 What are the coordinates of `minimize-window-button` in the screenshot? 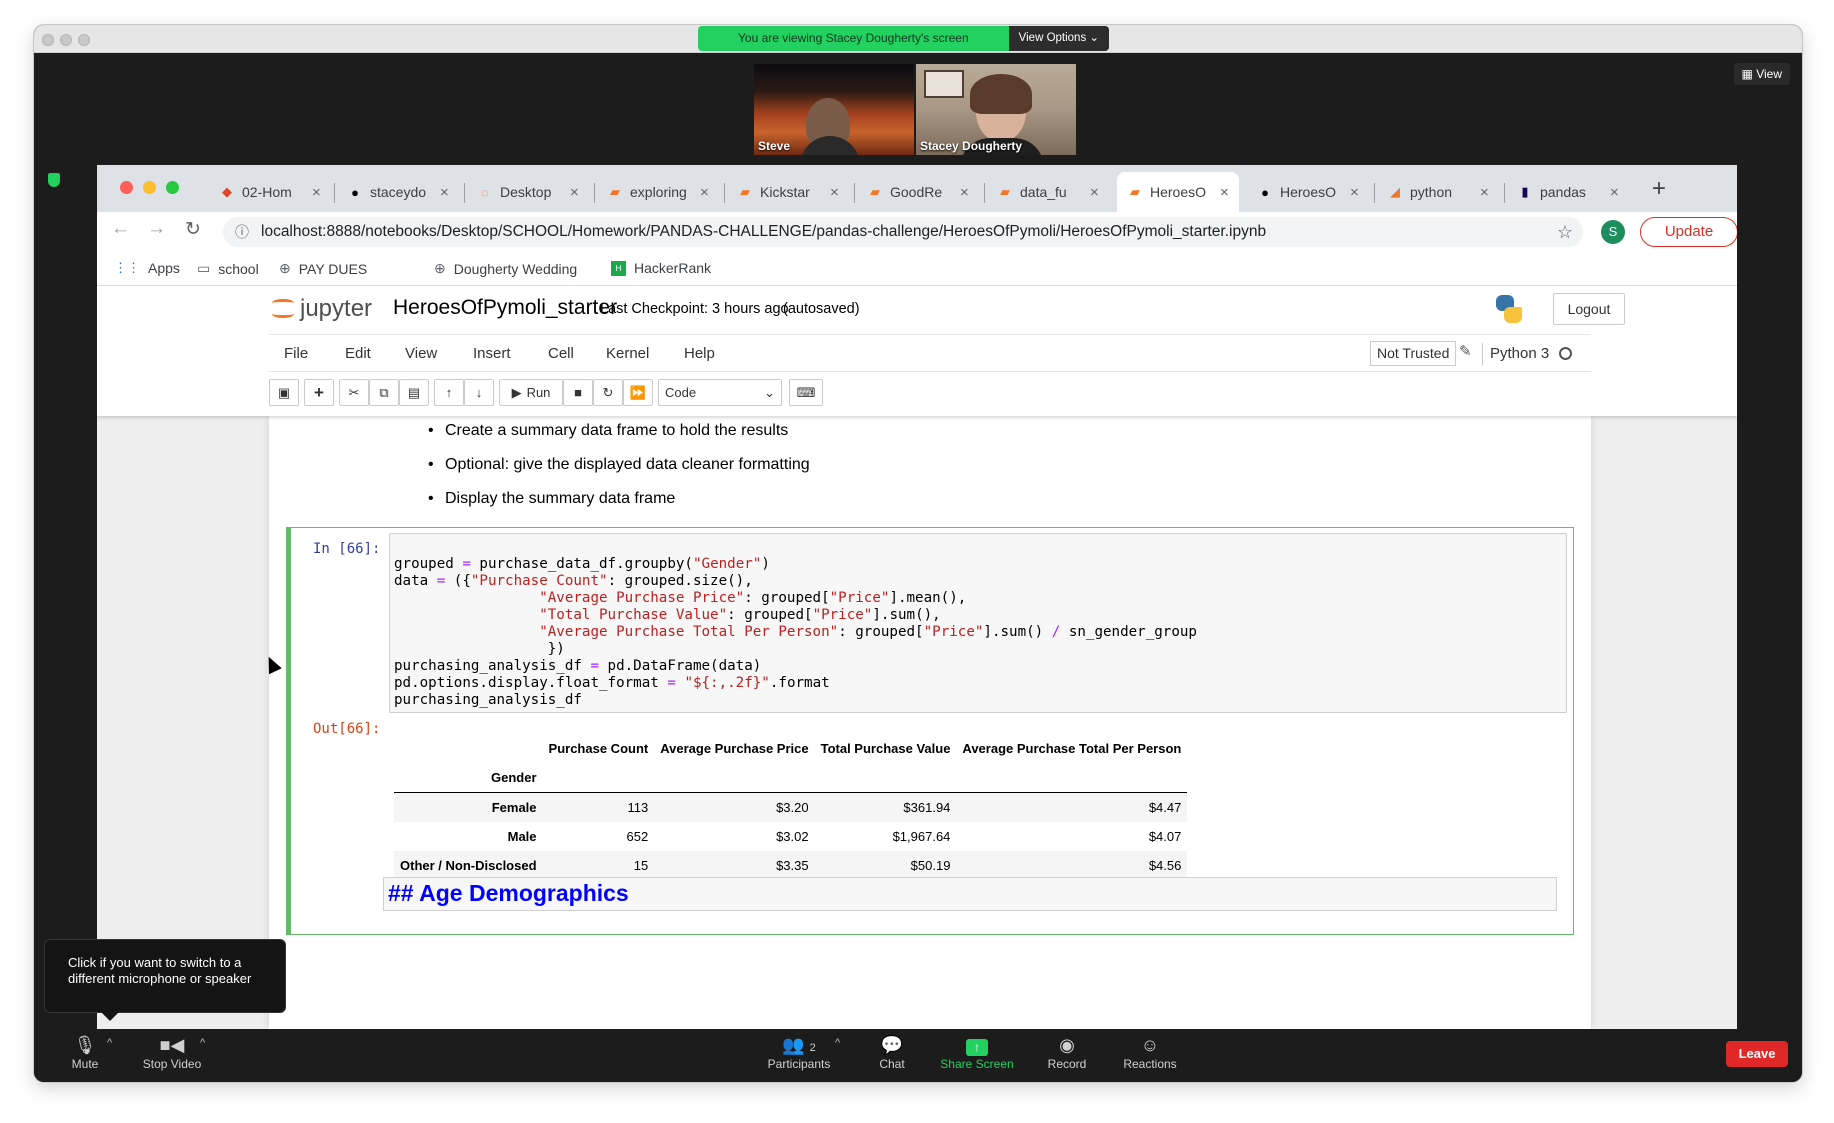 It's located at (66, 40).